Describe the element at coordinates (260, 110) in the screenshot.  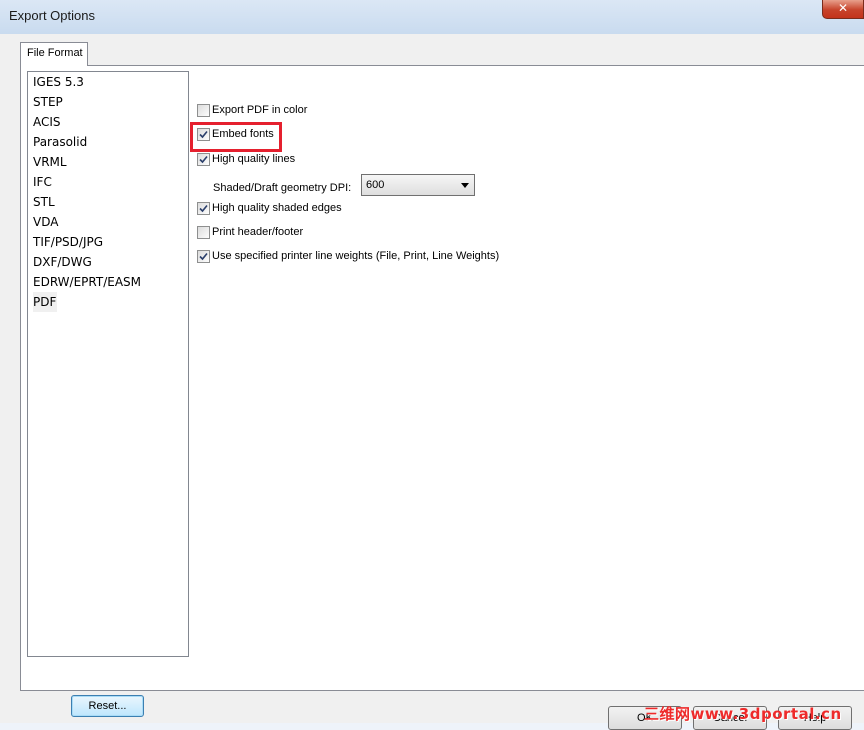
I see `option-label: Export PDF in color` at that location.